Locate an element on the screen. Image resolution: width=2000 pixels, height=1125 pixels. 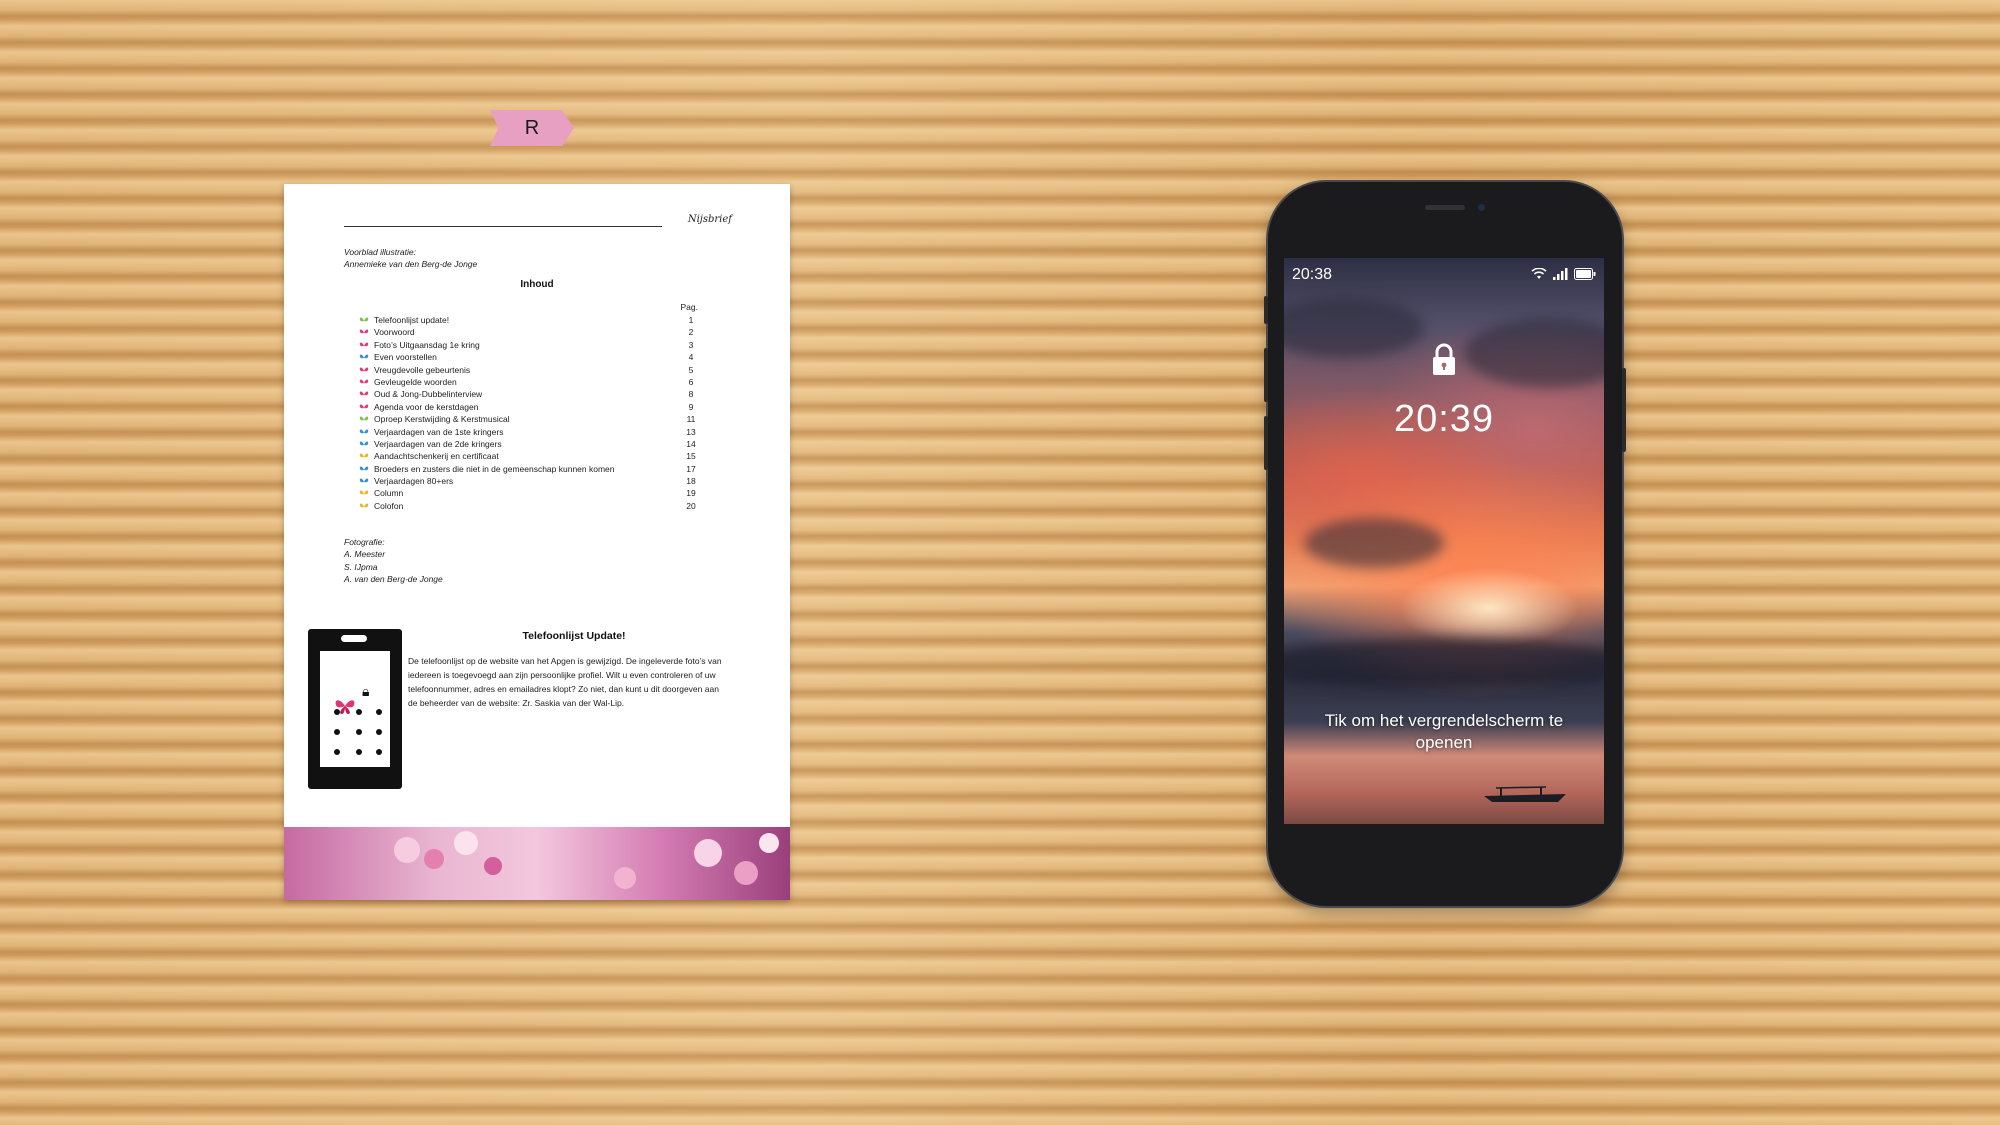
toc-entry: Even voorstellen 4 is located at coordinates (529, 357).